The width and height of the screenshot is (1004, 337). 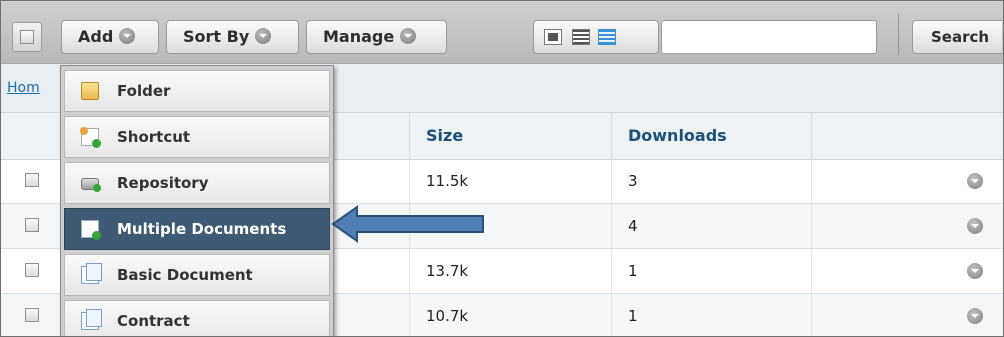 I want to click on sort-by-button: Sort By, so click(x=232, y=37).